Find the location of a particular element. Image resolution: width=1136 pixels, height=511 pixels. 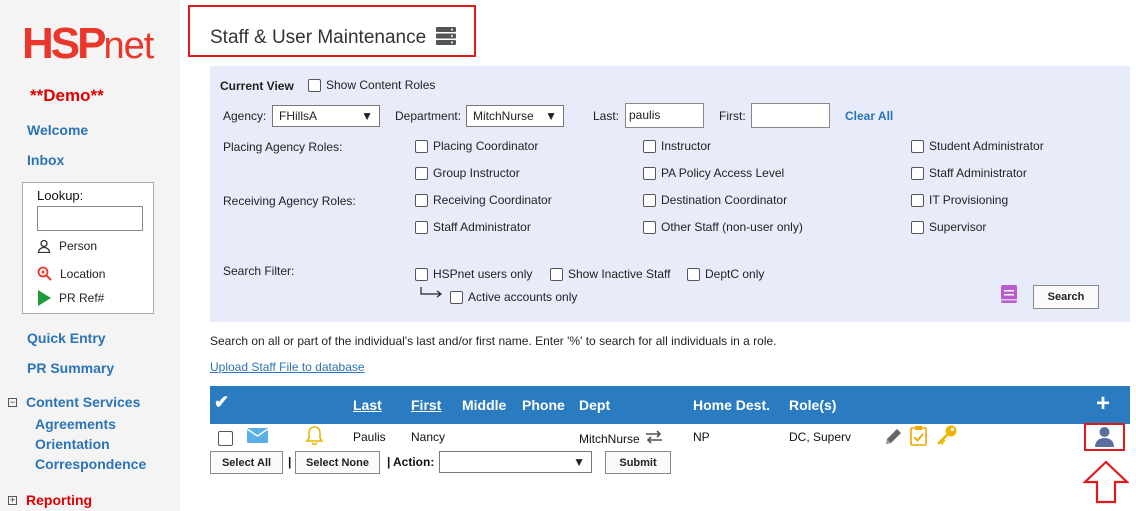

bell-icon is located at coordinates (314, 435).